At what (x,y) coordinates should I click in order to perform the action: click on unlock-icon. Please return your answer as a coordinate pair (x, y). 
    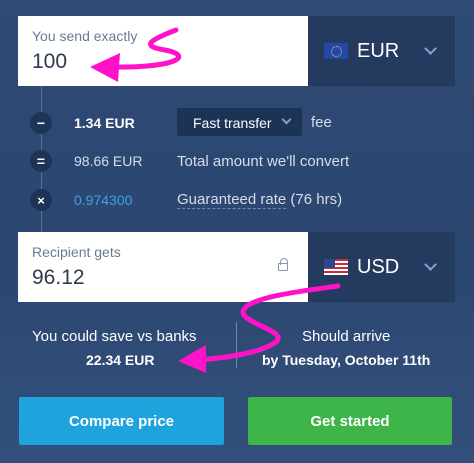
    Looking at the image, I should click on (283, 264).